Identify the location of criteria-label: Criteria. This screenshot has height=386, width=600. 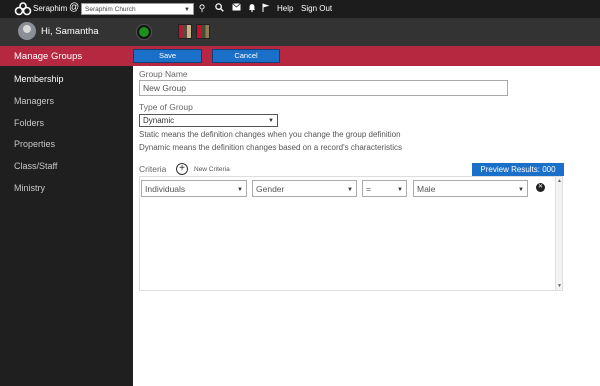
(153, 169).